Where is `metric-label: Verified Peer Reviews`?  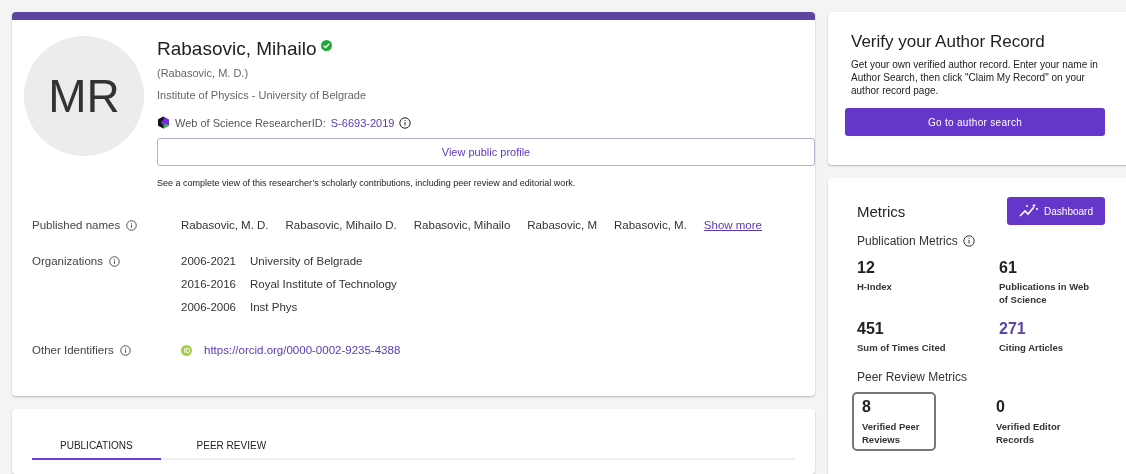 metric-label: Verified Peer Reviews is located at coordinates (891, 433).